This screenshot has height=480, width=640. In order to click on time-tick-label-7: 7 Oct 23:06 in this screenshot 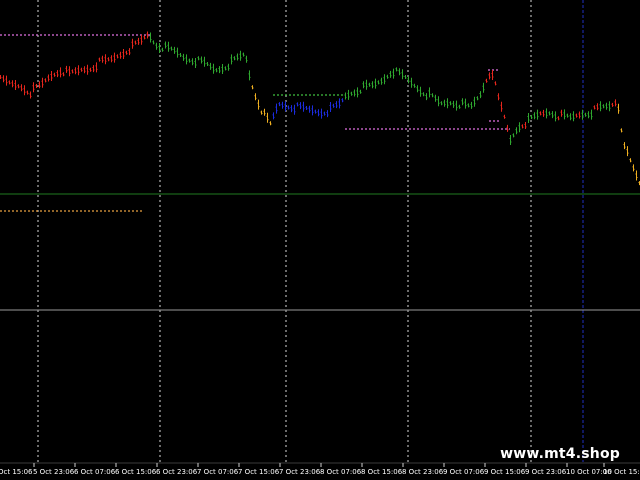, I will do `click(300, 472)`.